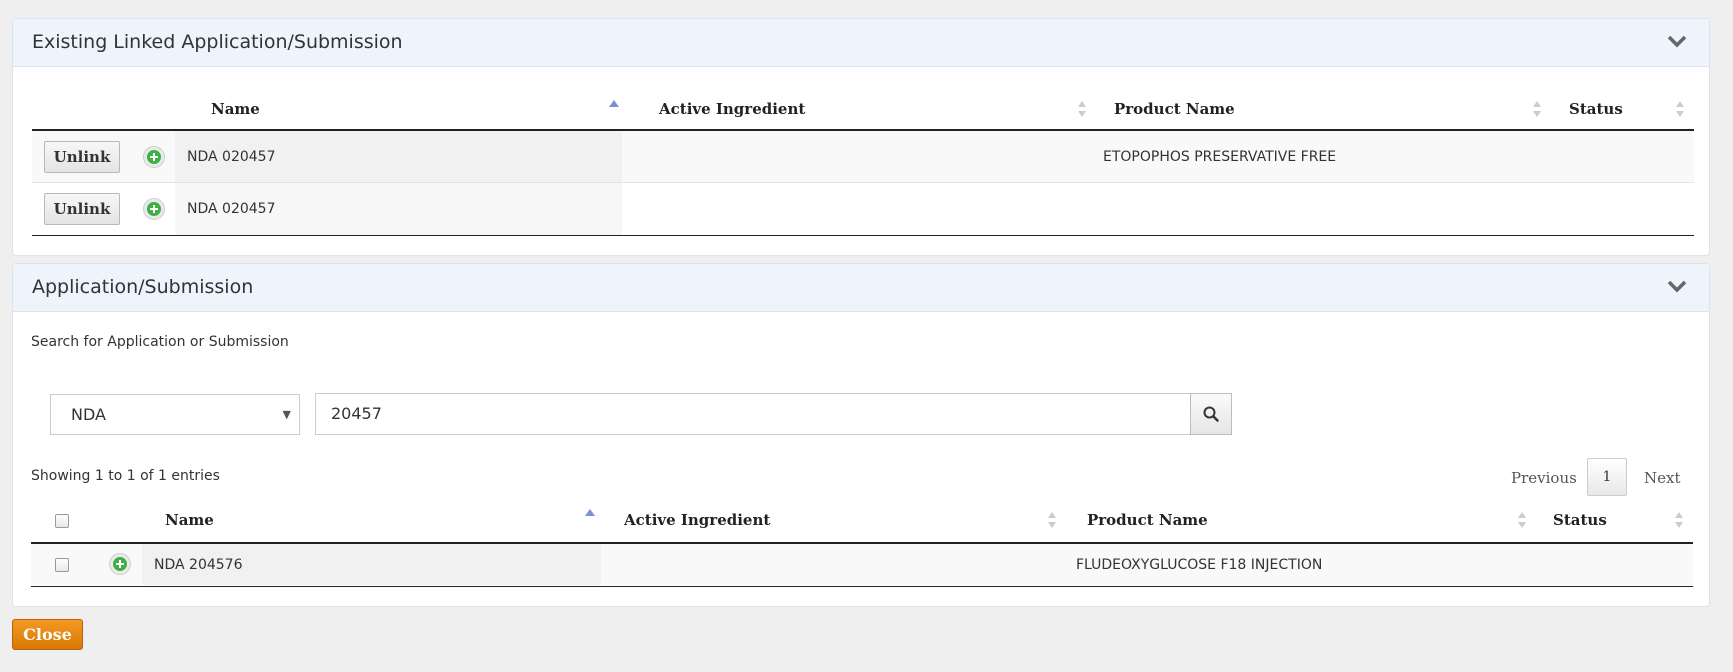 This screenshot has width=1733, height=672. Describe the element at coordinates (1662, 478) in the screenshot. I see `pagination-next: Next` at that location.